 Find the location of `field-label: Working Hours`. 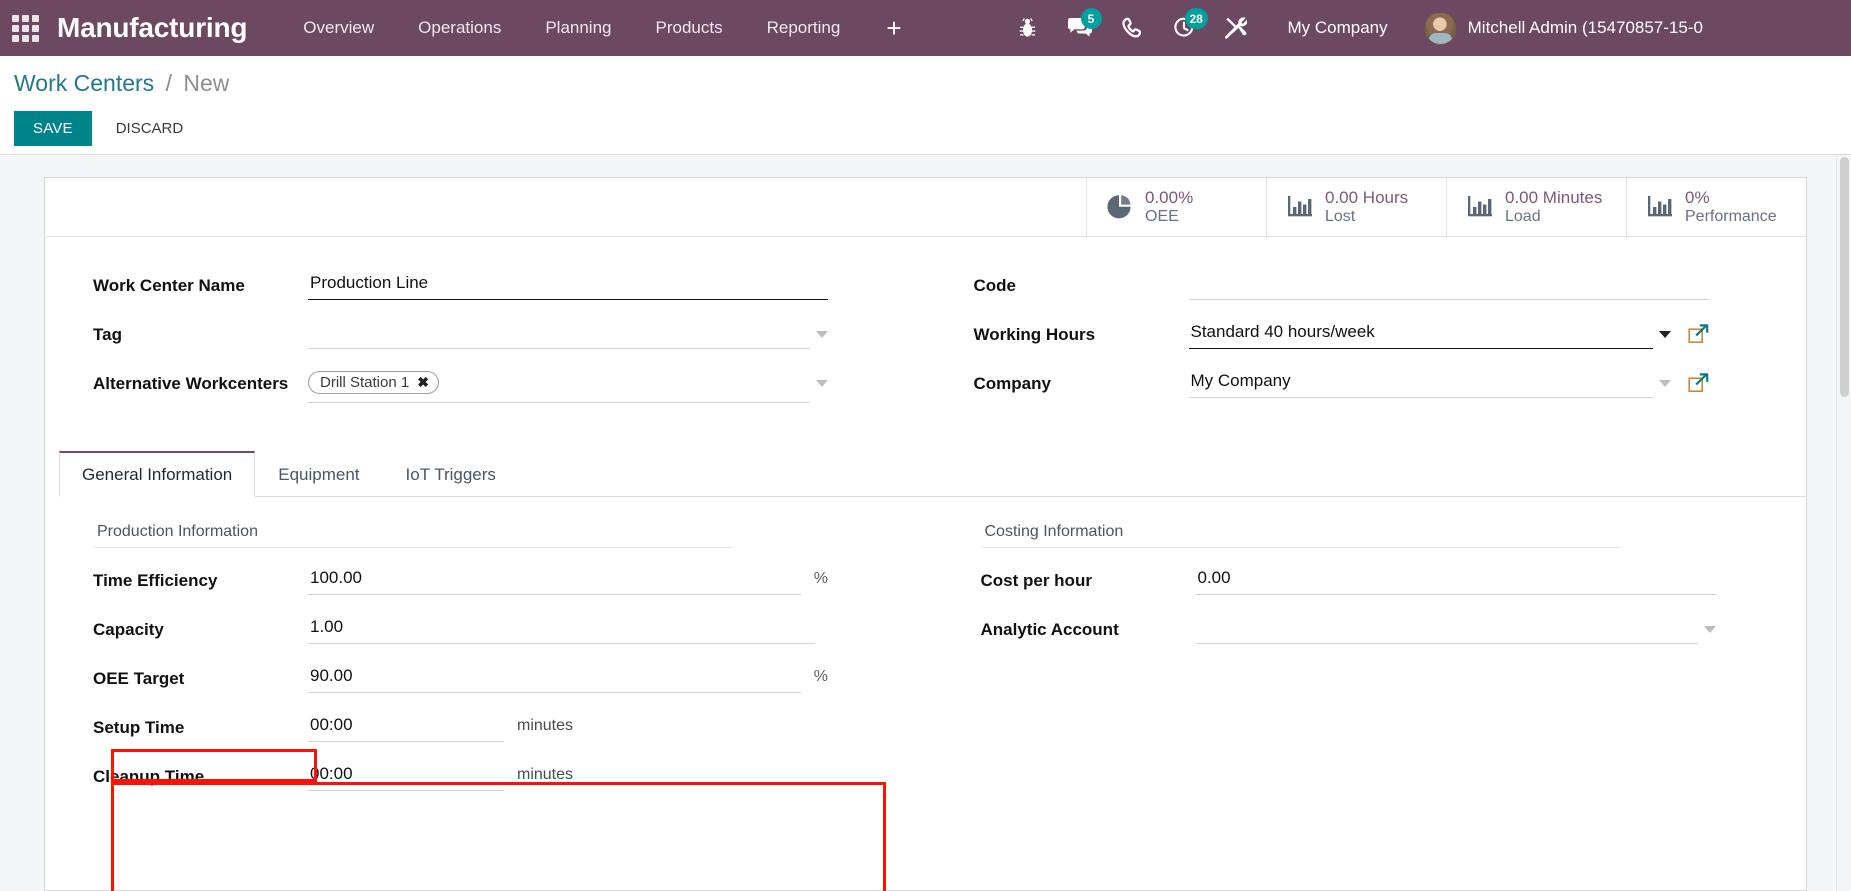

field-label: Working Hours is located at coordinates (1034, 334).